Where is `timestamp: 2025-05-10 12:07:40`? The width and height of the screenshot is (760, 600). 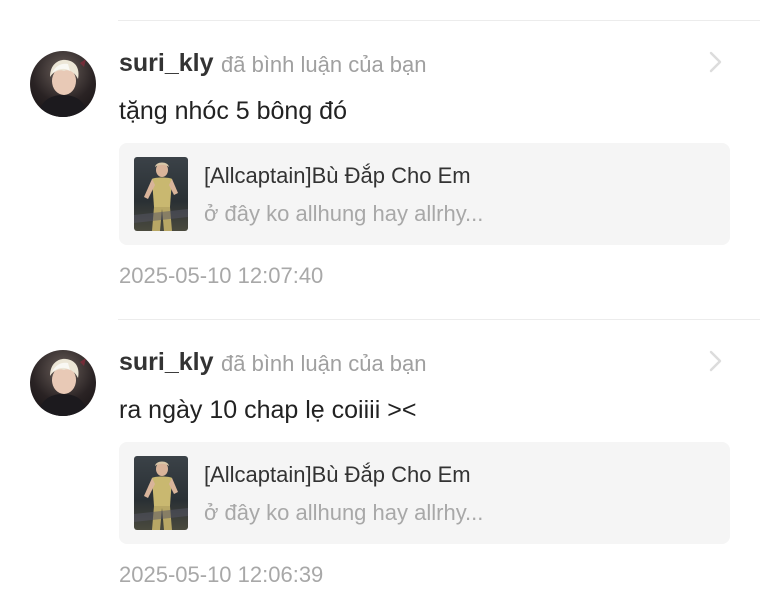
timestamp: 2025-05-10 12:07:40 is located at coordinates (221, 275).